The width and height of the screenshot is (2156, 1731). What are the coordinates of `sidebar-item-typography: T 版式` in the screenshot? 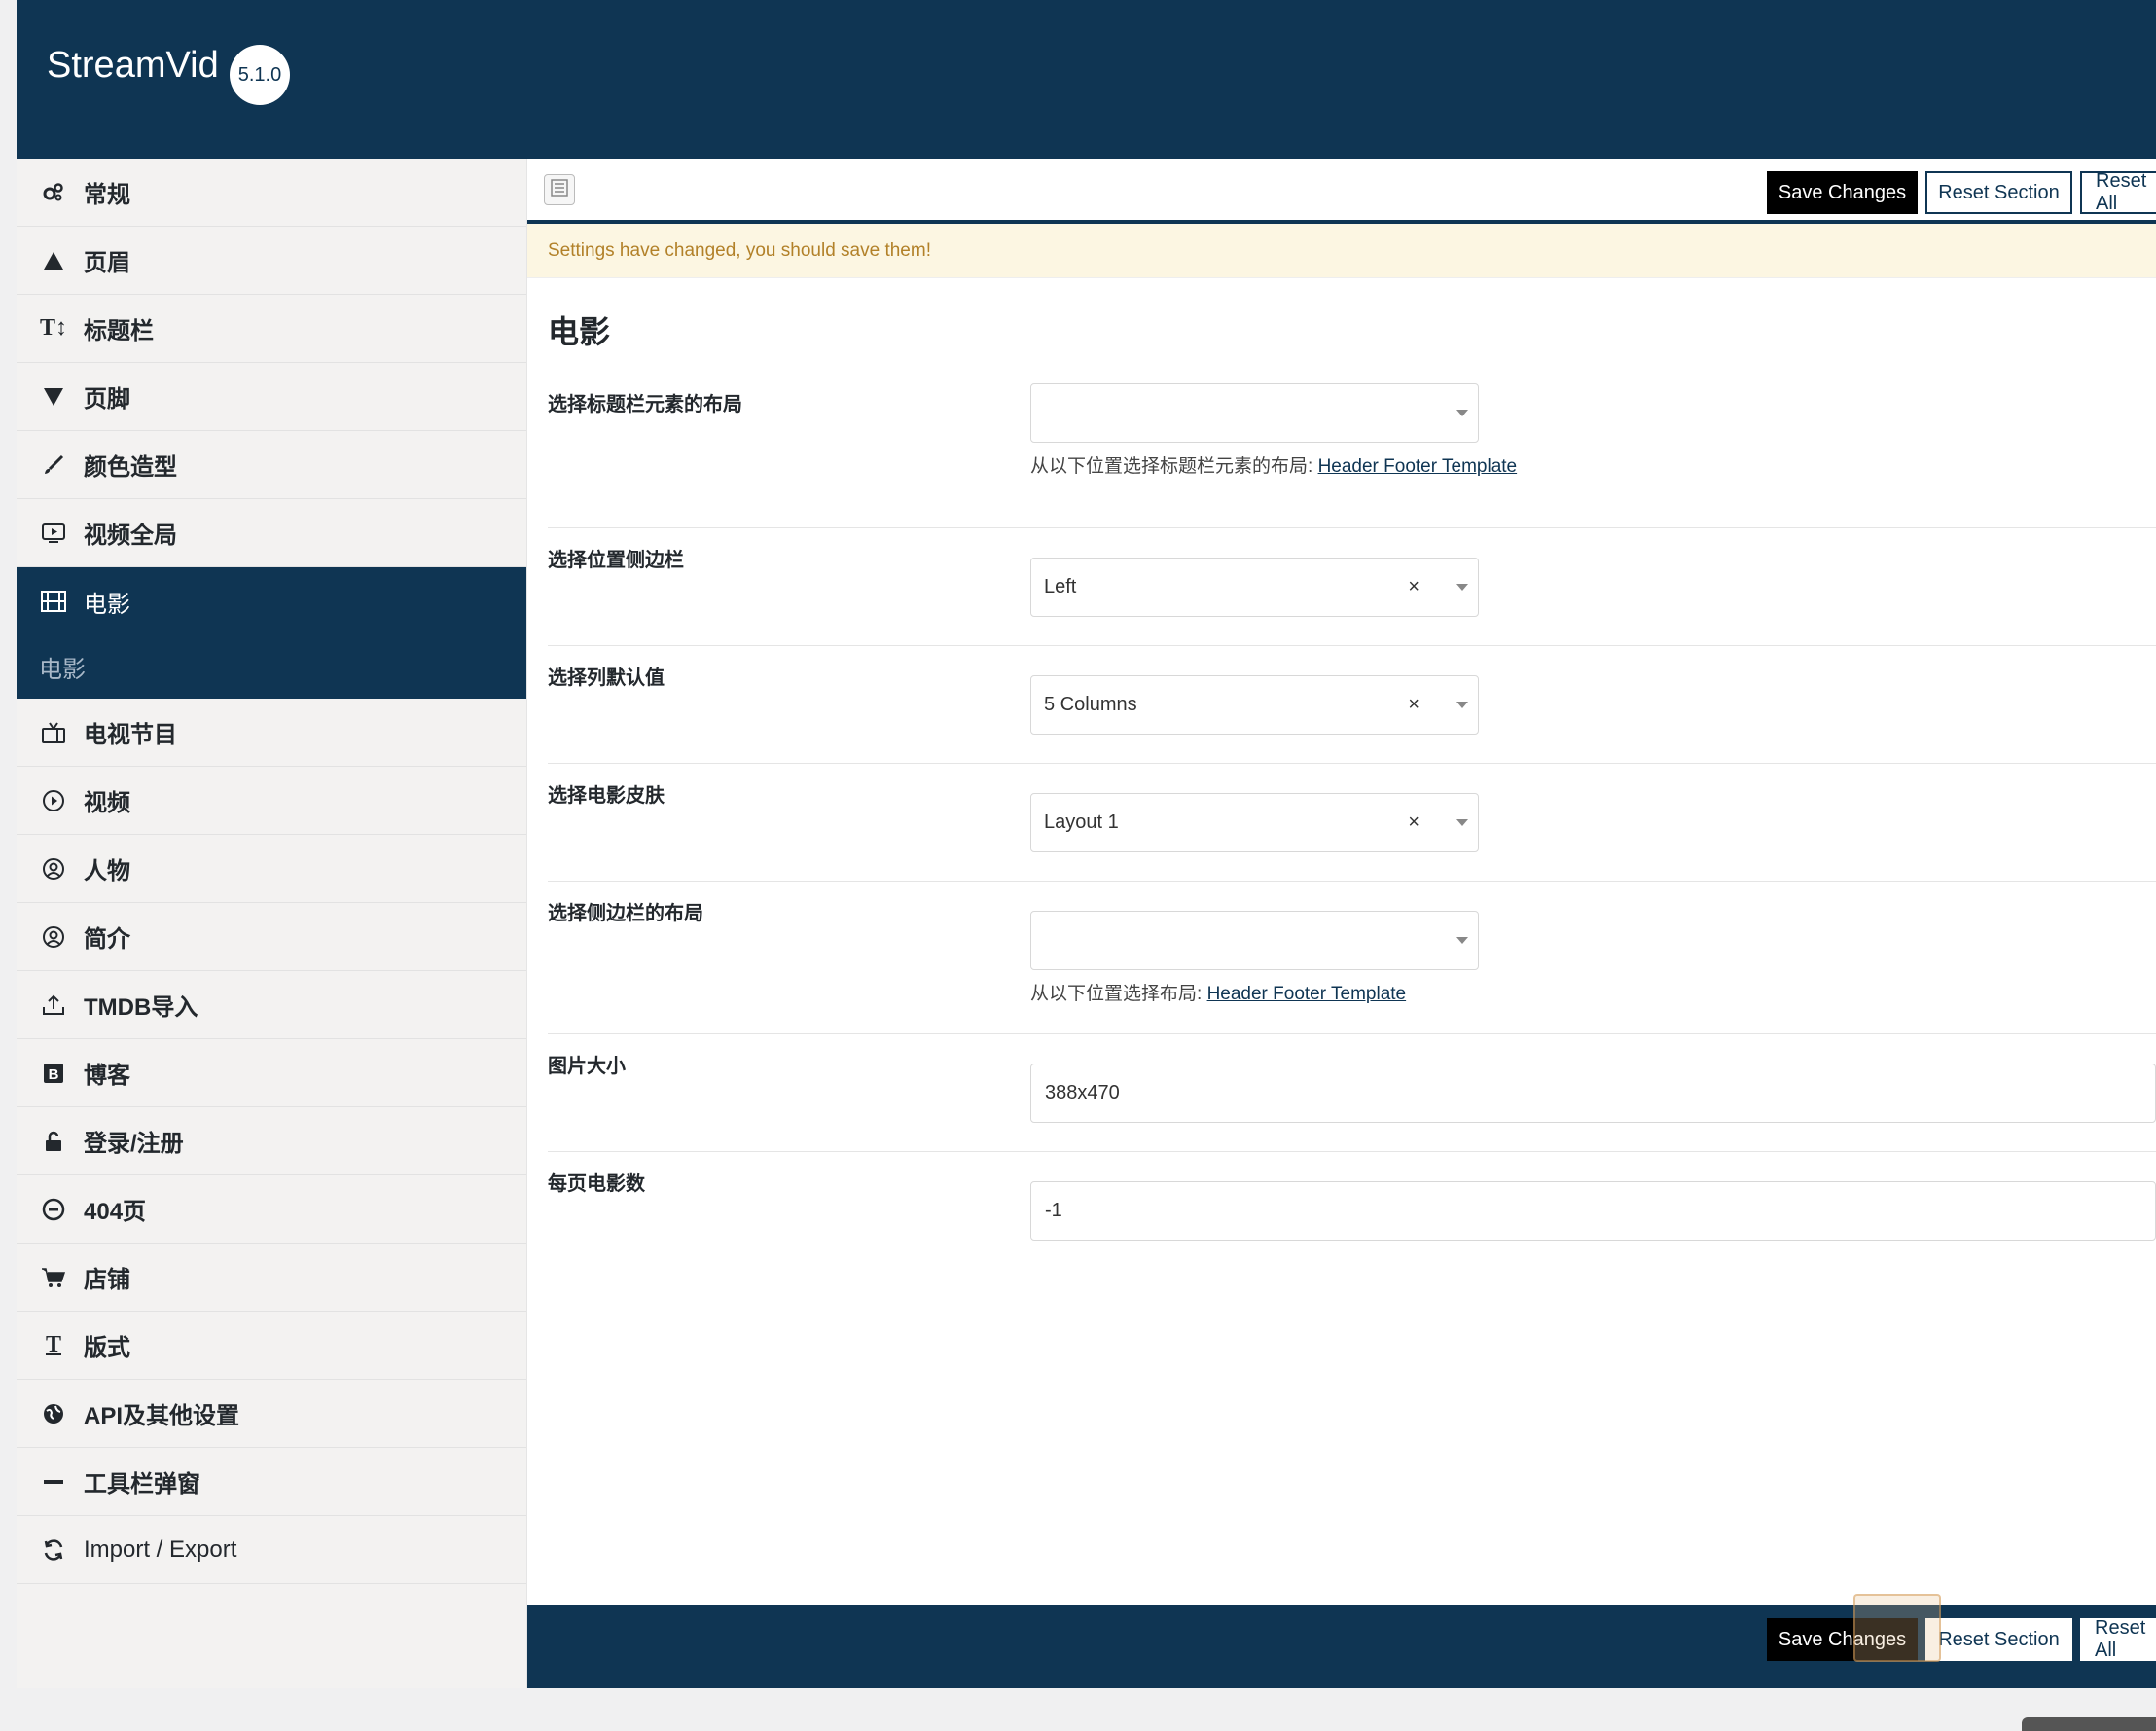 It's located at (271, 1346).